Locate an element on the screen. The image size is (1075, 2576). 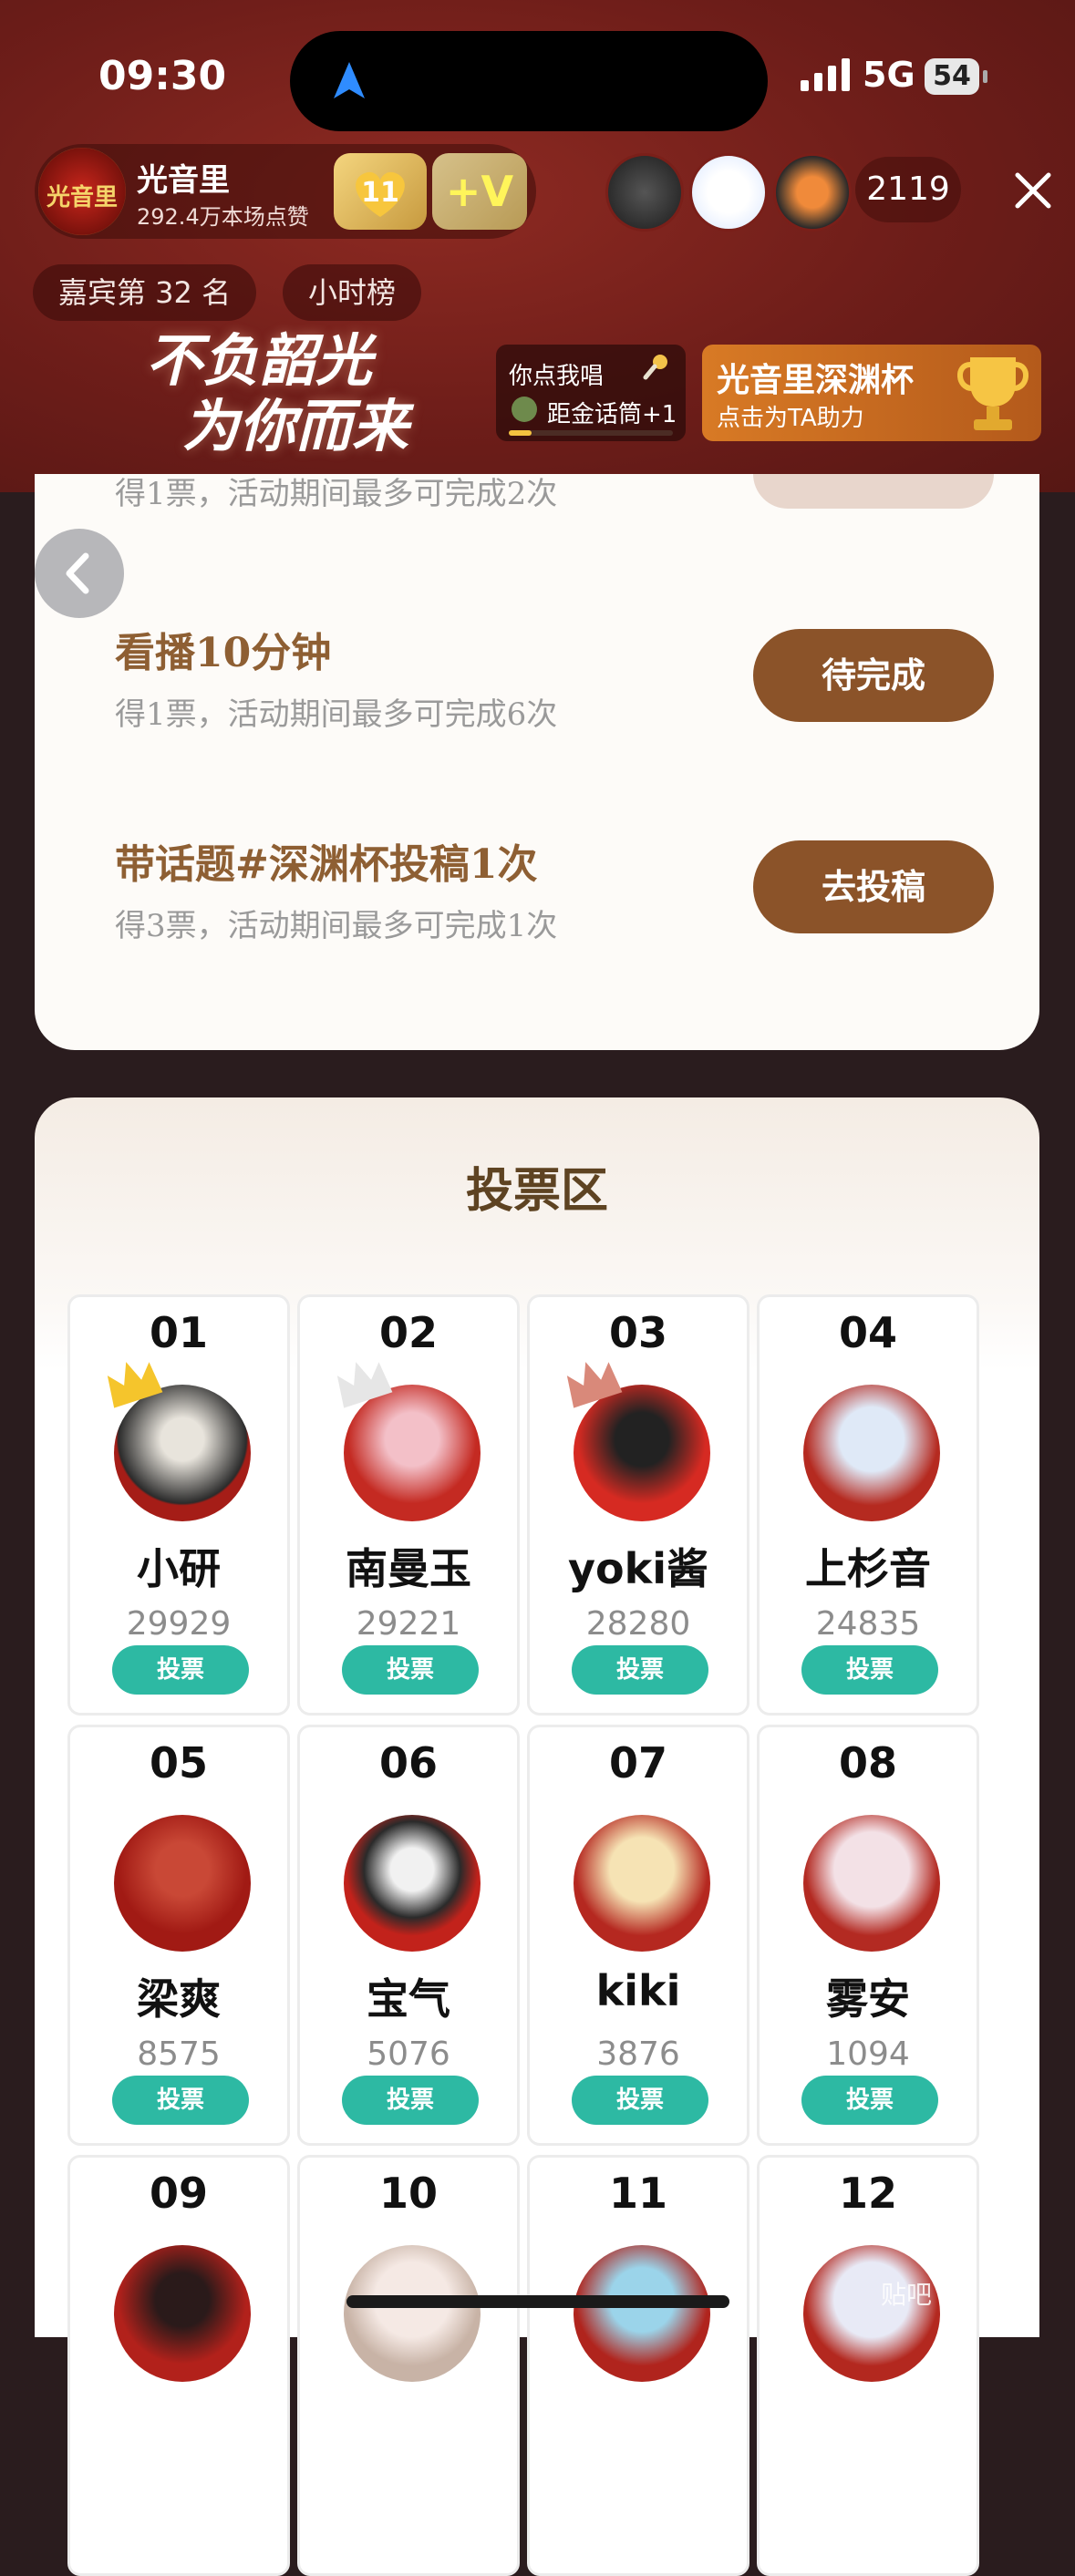
candidate-number: 10 is located at coordinates (408, 2193).